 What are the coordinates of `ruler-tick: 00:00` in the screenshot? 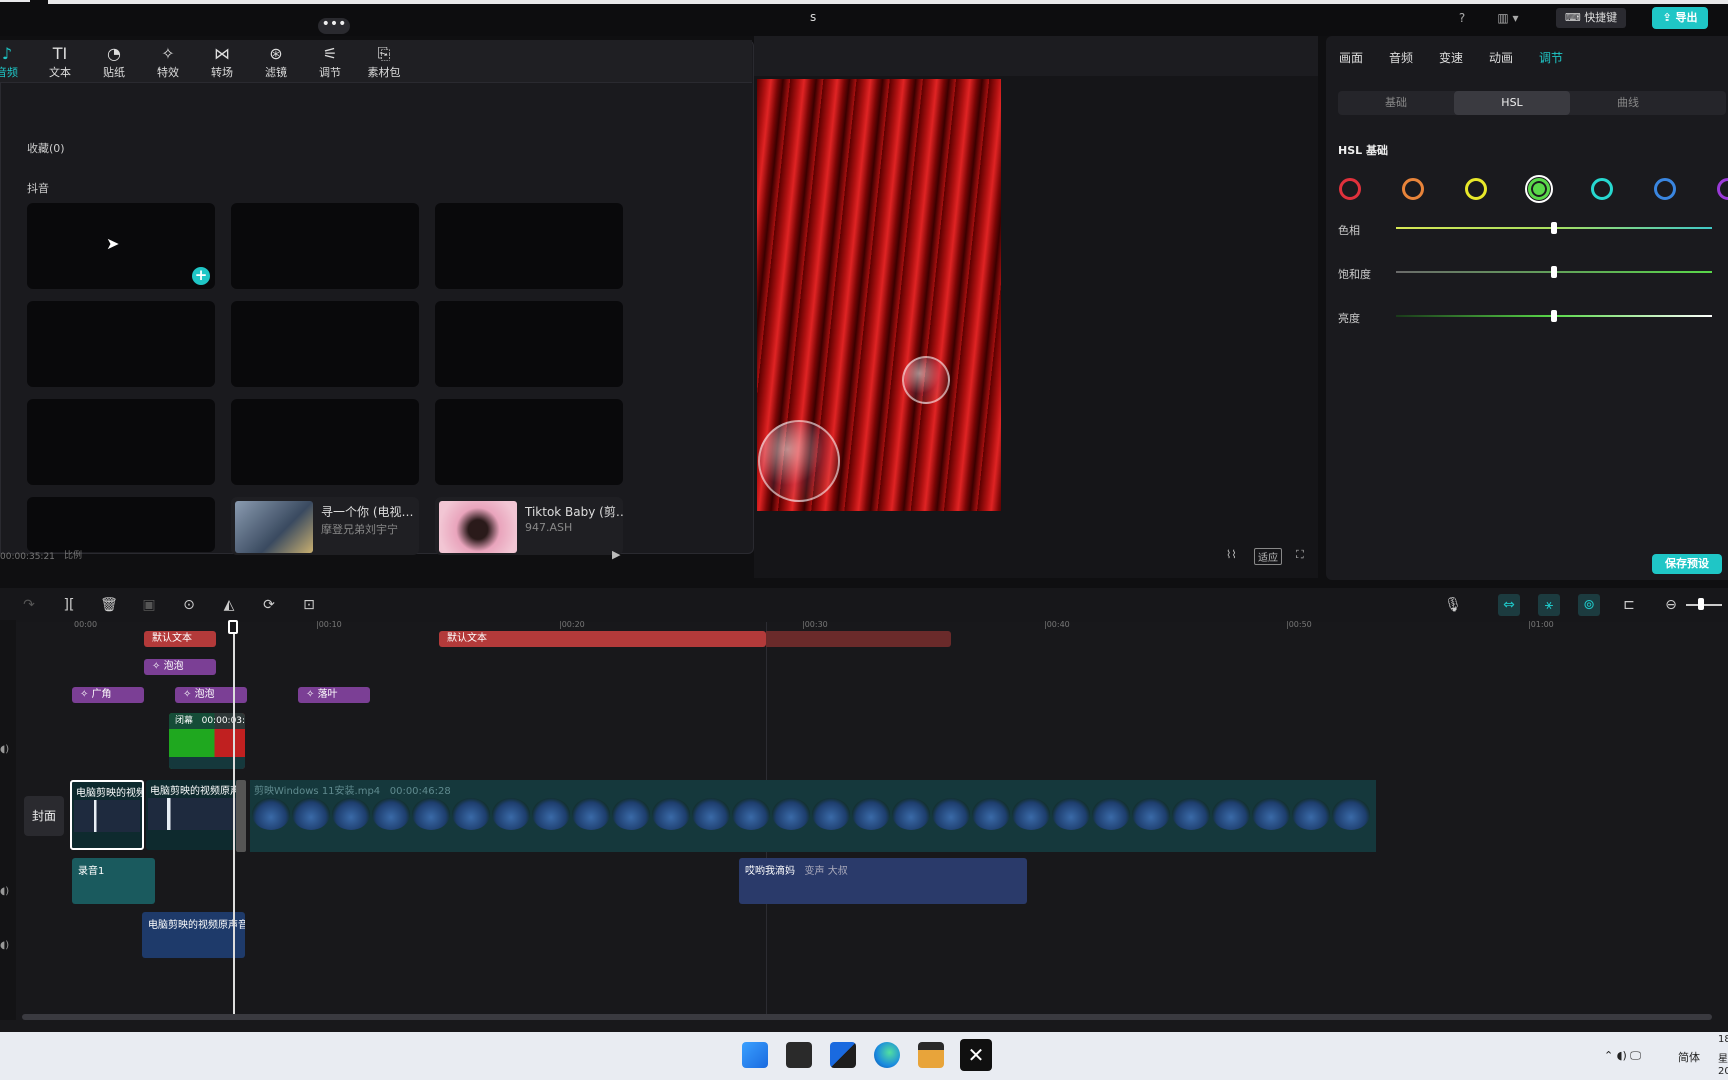 It's located at (86, 624).